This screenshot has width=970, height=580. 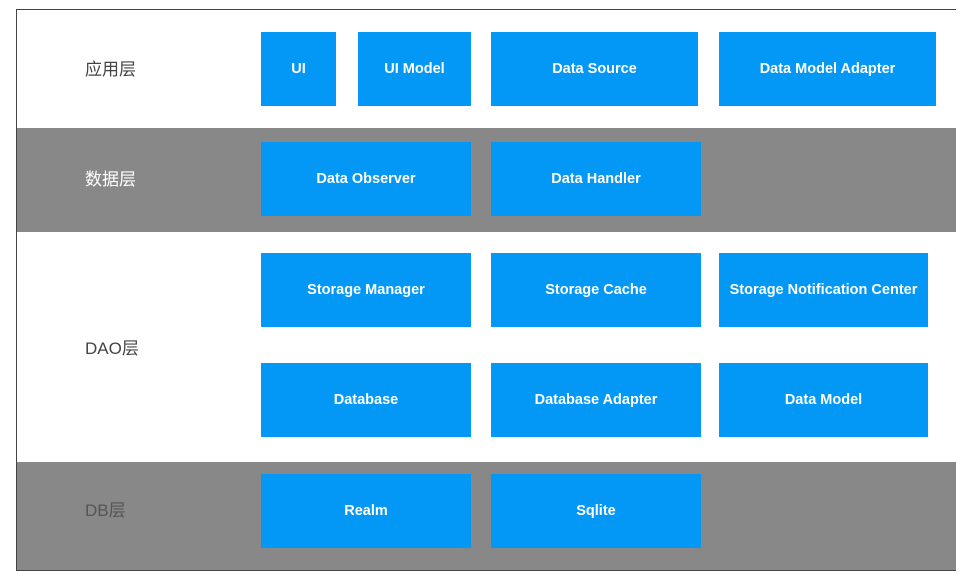 What do you see at coordinates (594, 69) in the screenshot?
I see `box-data-source: Data Source` at bounding box center [594, 69].